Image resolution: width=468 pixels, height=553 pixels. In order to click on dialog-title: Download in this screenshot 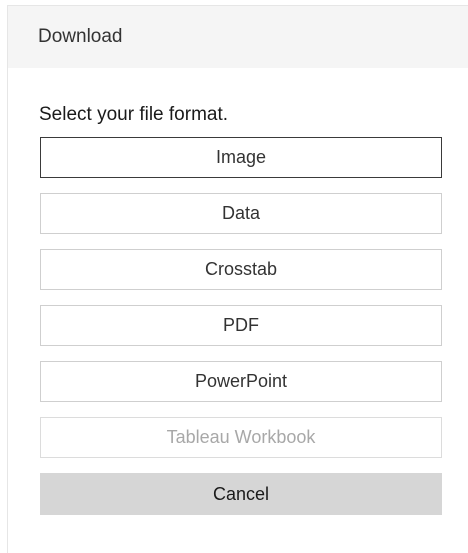, I will do `click(80, 36)`.